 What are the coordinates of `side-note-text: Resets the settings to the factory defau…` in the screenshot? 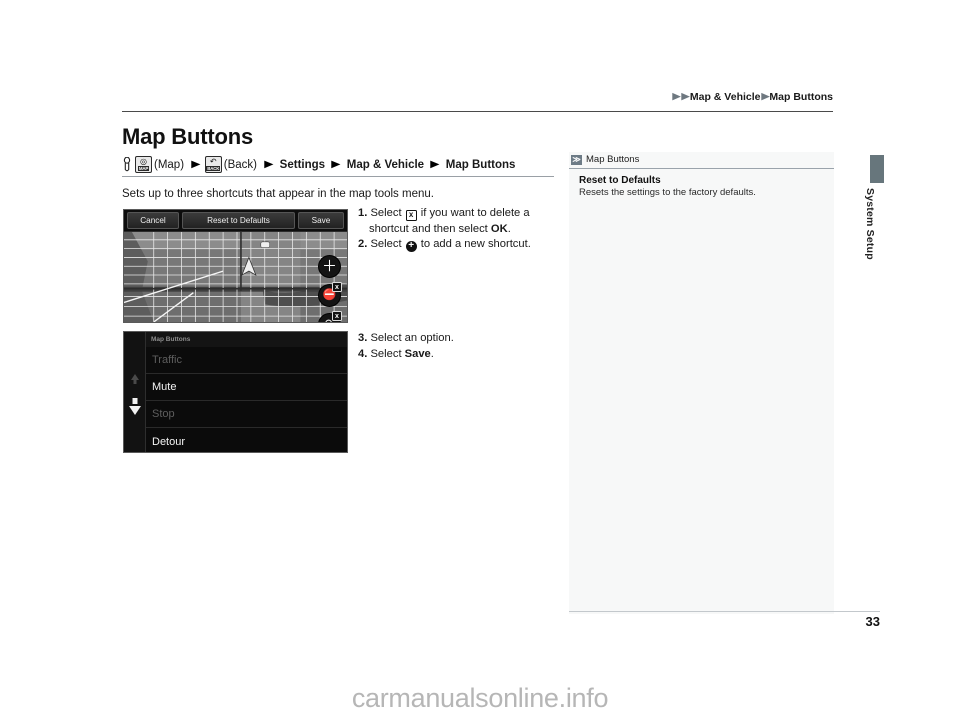 It's located at (667, 192).